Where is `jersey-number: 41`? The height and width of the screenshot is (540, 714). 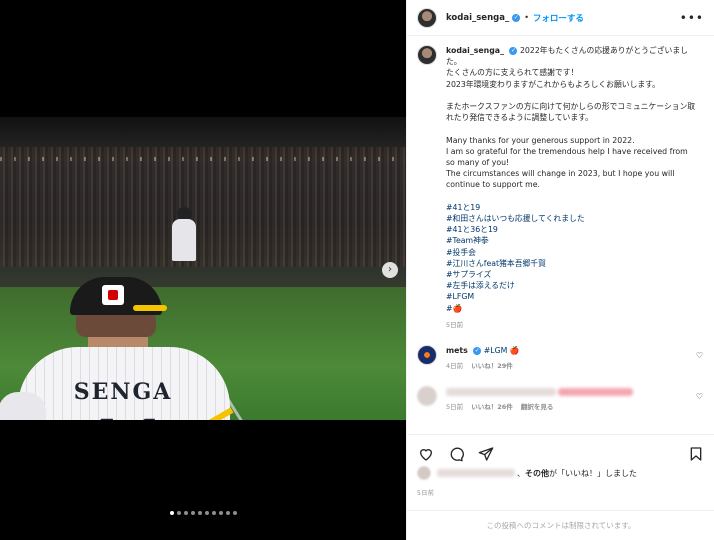 jersey-number: 41 is located at coordinates (125, 413).